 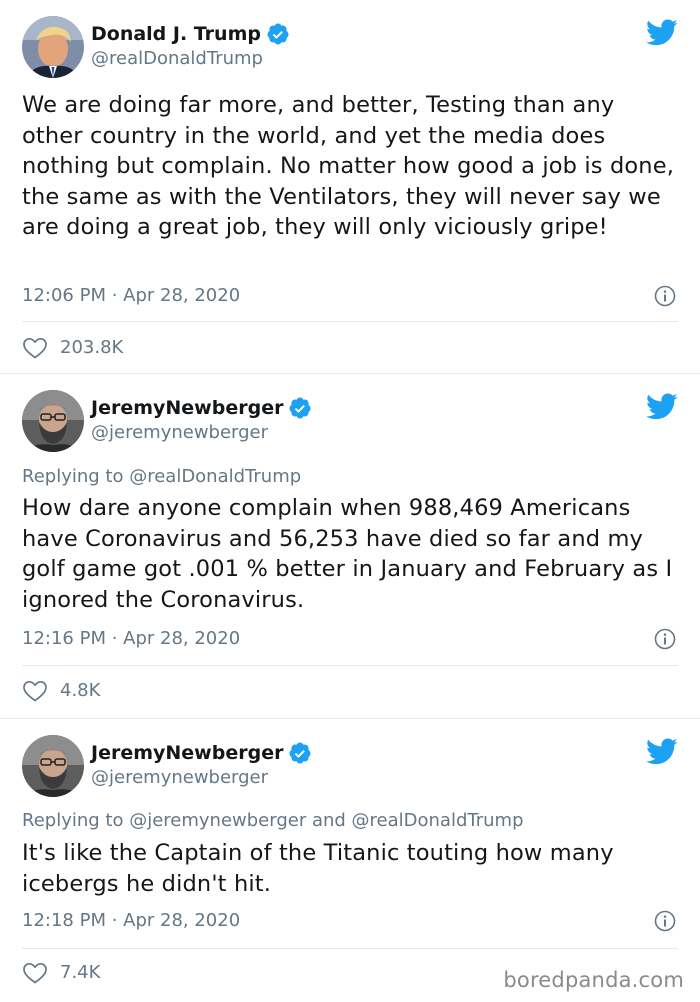 What do you see at coordinates (80, 690) in the screenshot?
I see `like-count: 4.8K` at bounding box center [80, 690].